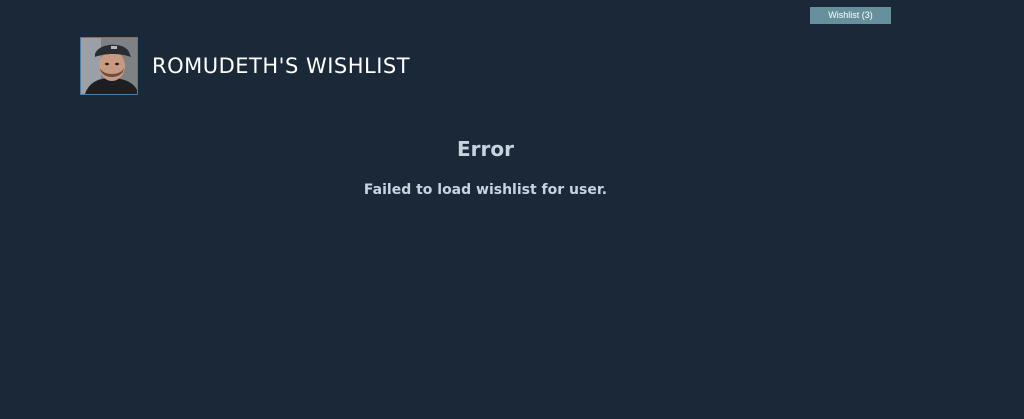  I want to click on user-avatar-icon, so click(109, 66).